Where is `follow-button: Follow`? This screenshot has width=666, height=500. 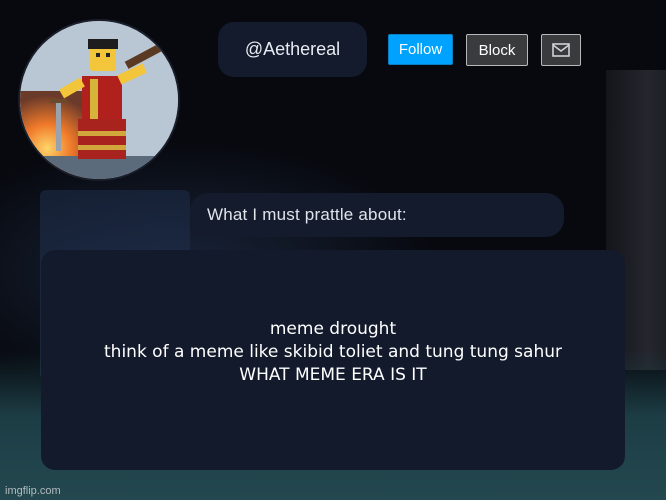
follow-button: Follow is located at coordinates (420, 49).